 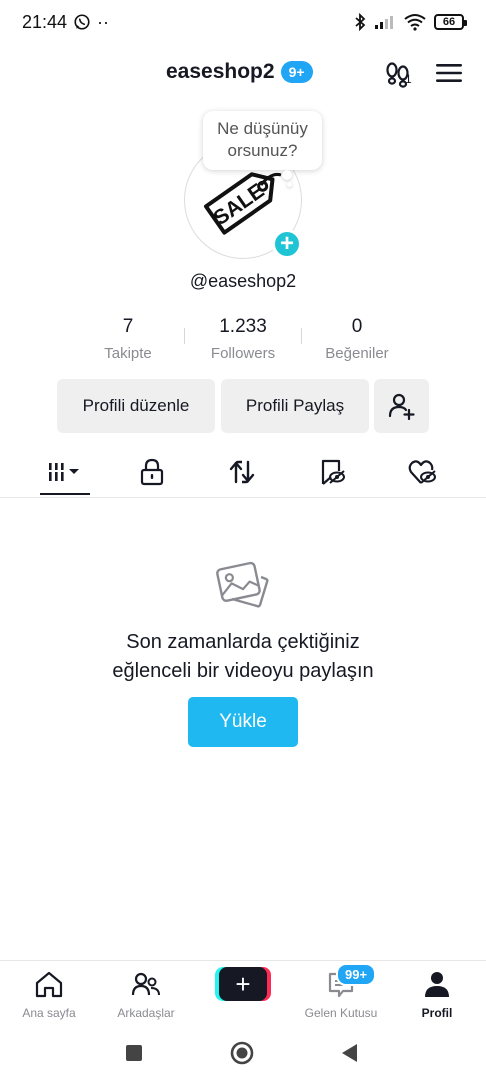 I want to click on stat-likes-label: Beğeniler, so click(x=357, y=353).